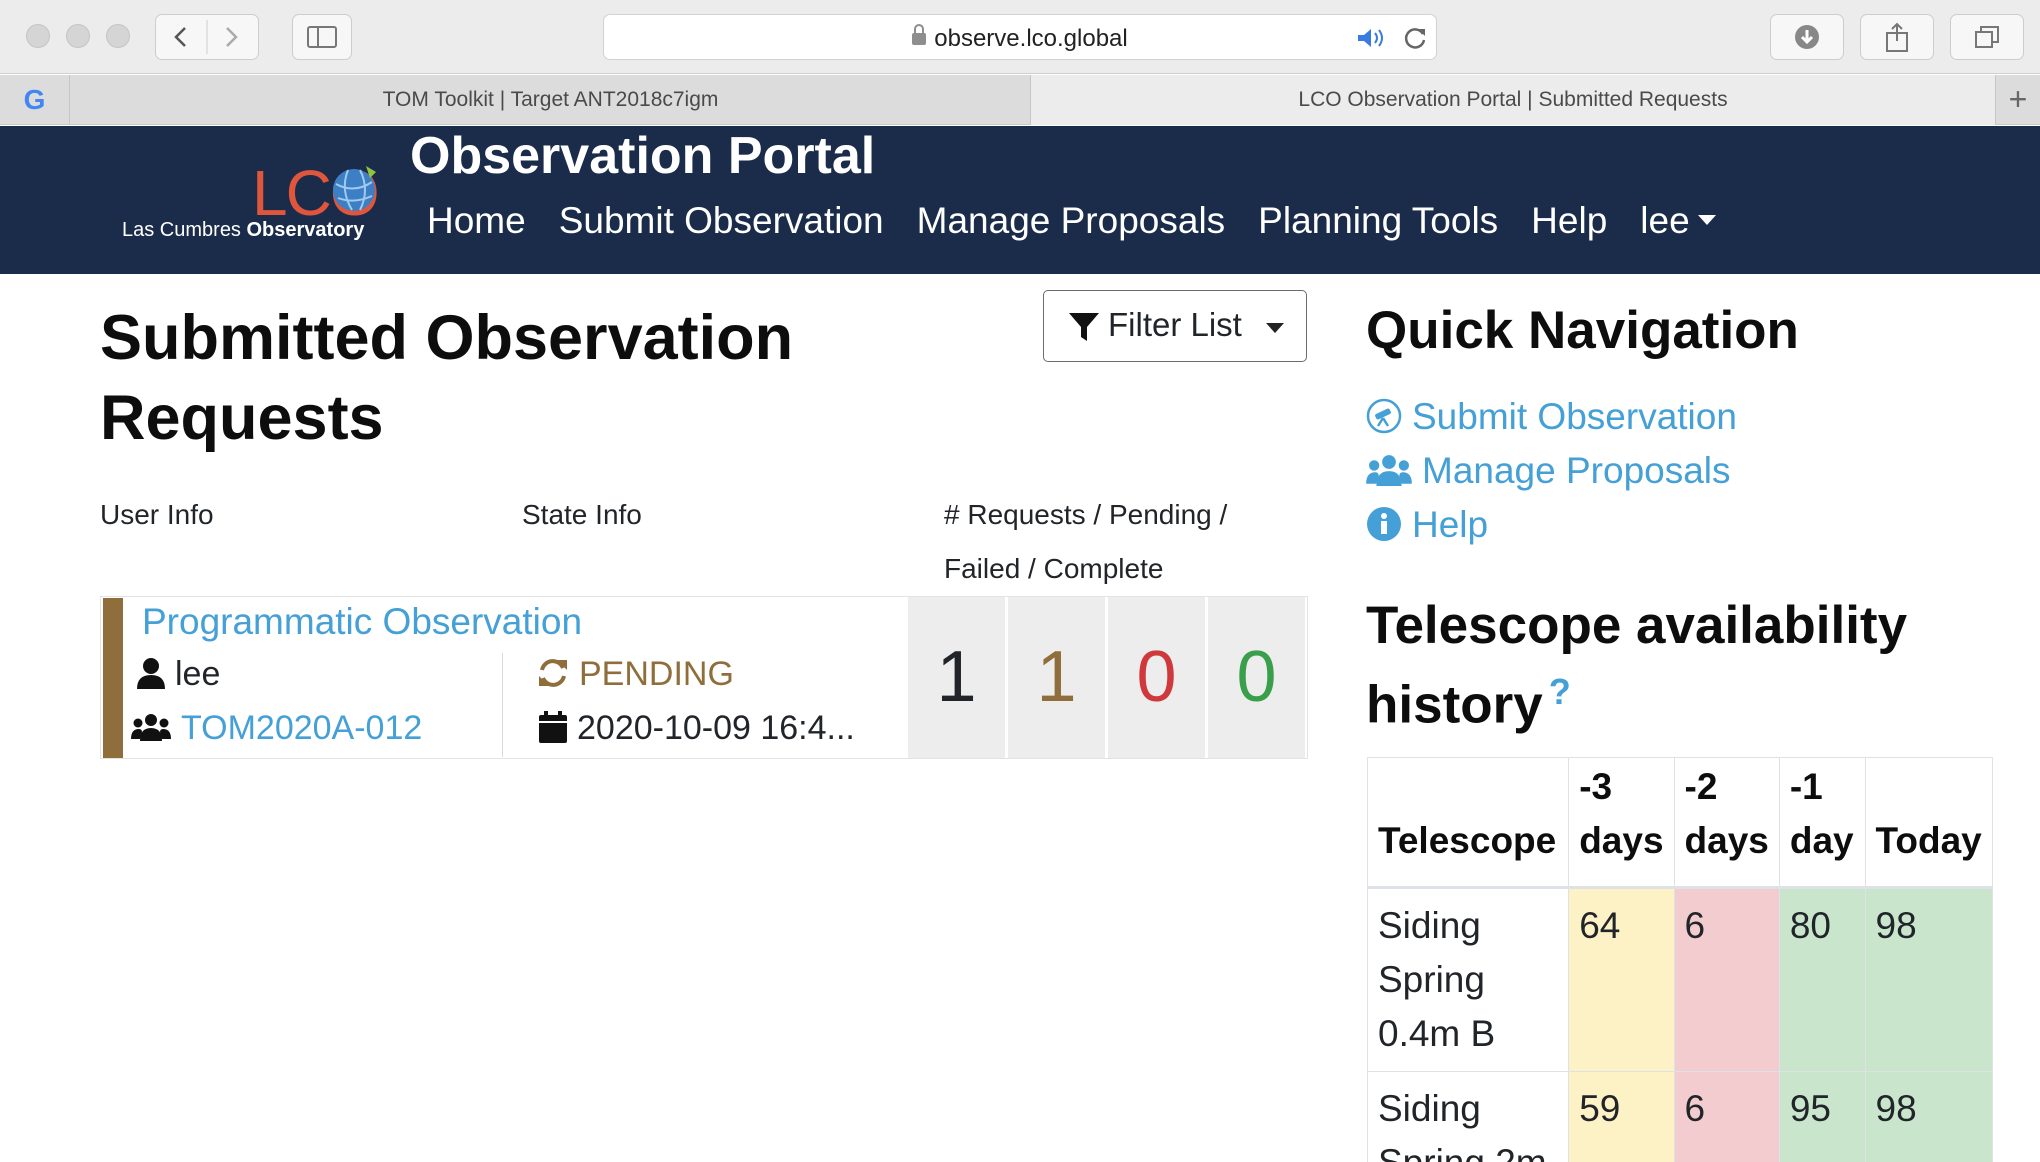  I want to click on share-icon, so click(1897, 37).